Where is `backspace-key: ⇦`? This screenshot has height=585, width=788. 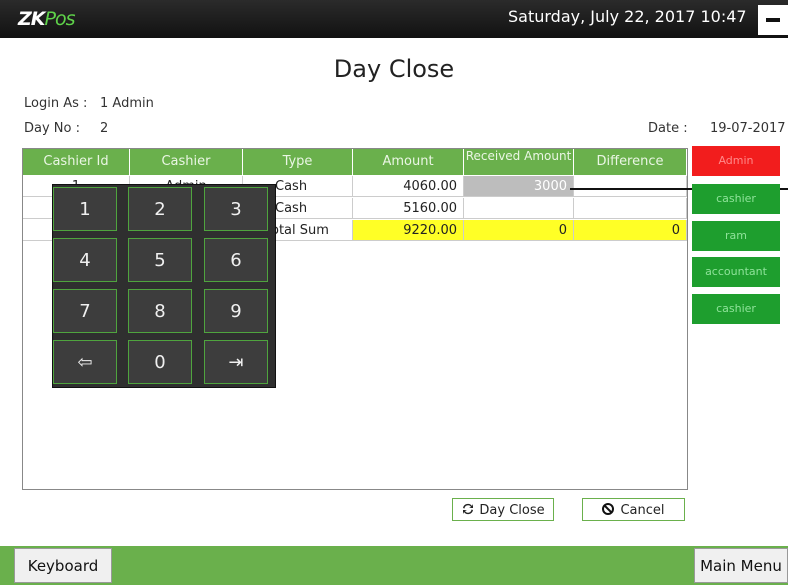 backspace-key: ⇦ is located at coordinates (85, 362).